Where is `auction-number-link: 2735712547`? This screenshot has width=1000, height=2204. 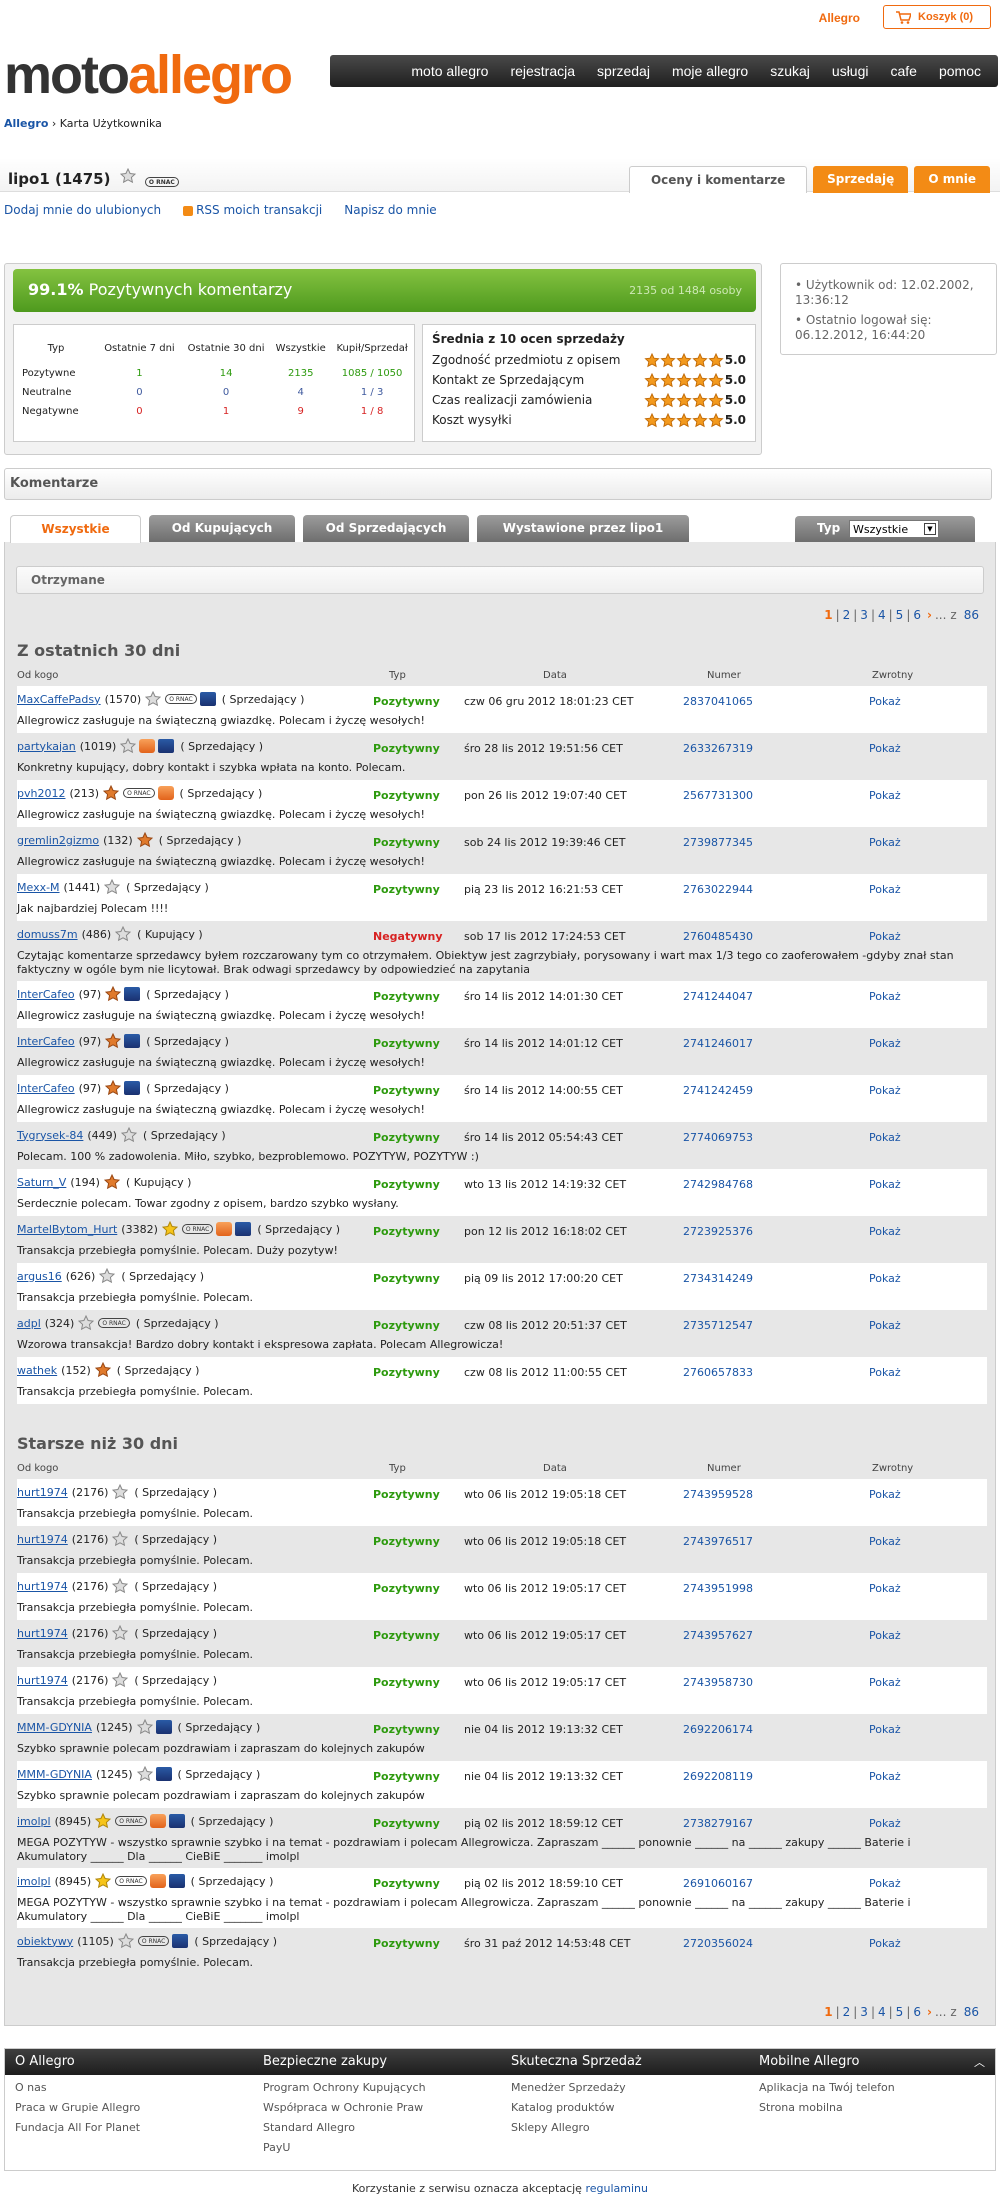
auction-number-link: 2735712547 is located at coordinates (718, 1325).